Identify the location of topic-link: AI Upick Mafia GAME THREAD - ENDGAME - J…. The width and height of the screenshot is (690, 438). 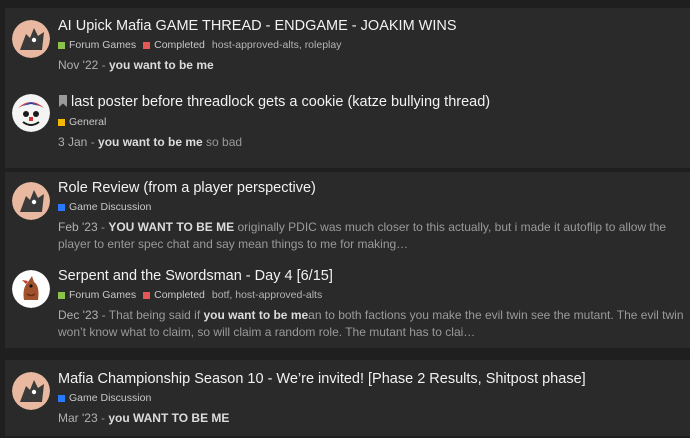
(257, 26).